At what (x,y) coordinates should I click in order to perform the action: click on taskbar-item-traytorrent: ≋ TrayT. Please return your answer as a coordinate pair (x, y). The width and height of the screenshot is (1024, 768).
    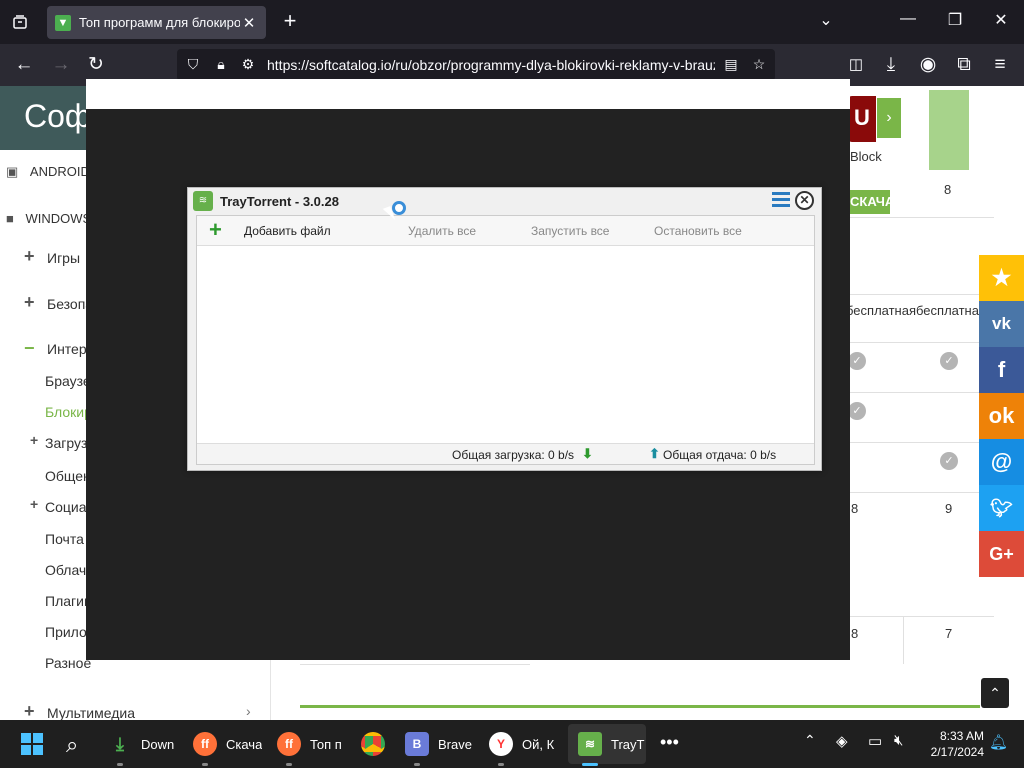
    Looking at the image, I should click on (612, 744).